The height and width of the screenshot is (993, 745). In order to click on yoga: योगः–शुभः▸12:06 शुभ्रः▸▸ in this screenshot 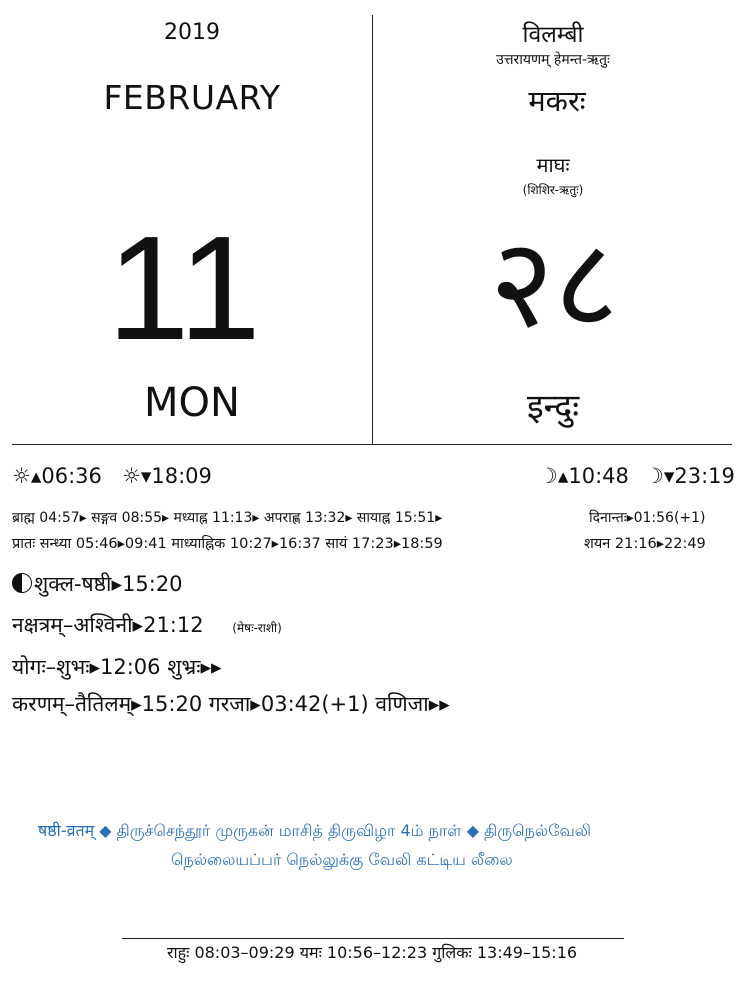, I will do `click(117, 667)`.